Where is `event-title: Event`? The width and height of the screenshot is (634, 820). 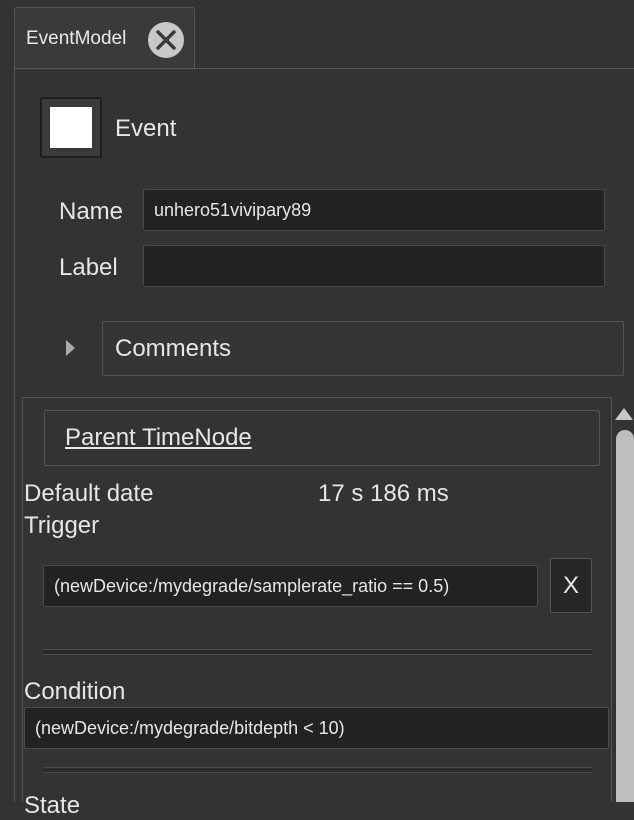 event-title: Event is located at coordinates (146, 128).